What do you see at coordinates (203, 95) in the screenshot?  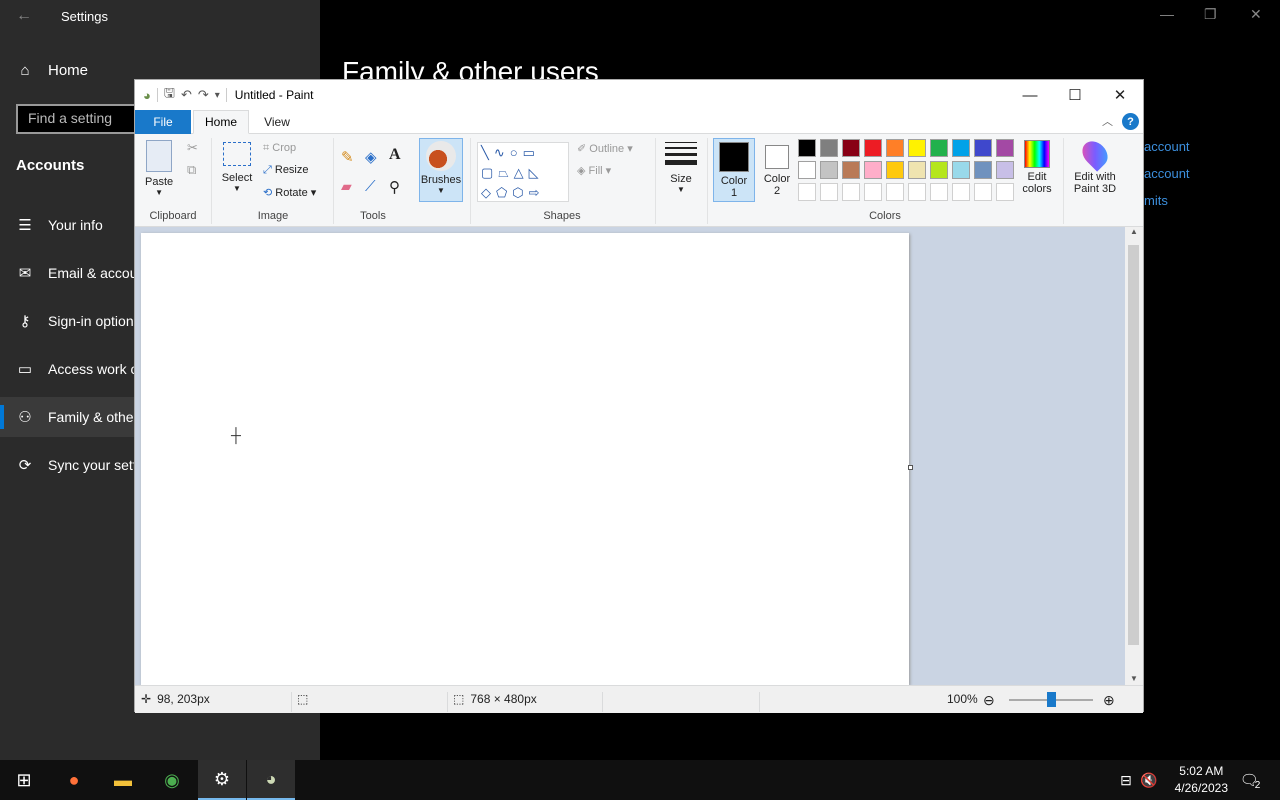 I see `redo-icon: ↷` at bounding box center [203, 95].